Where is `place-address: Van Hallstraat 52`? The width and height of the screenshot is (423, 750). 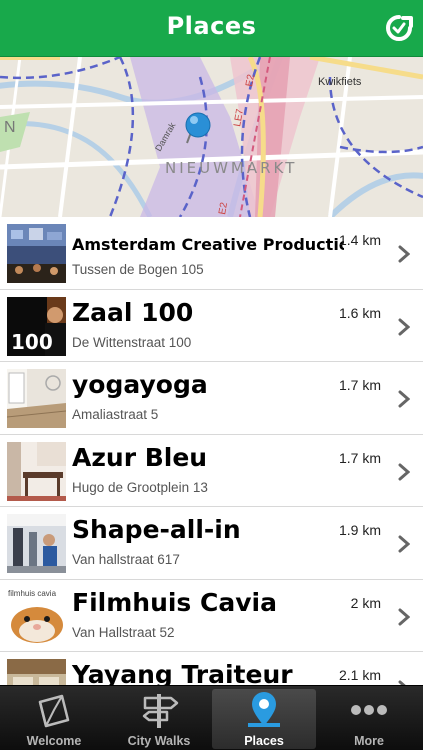 place-address: Van Hallstraat 52 is located at coordinates (123, 632).